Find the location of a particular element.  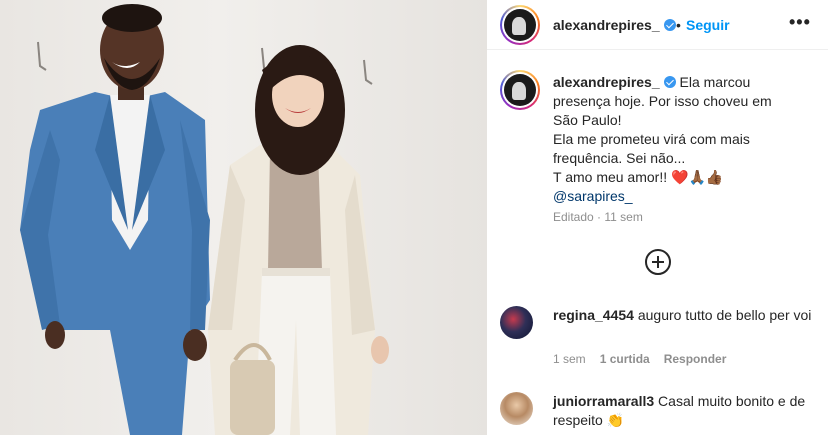

caption-username: alexandrepires_ is located at coordinates (606, 82).